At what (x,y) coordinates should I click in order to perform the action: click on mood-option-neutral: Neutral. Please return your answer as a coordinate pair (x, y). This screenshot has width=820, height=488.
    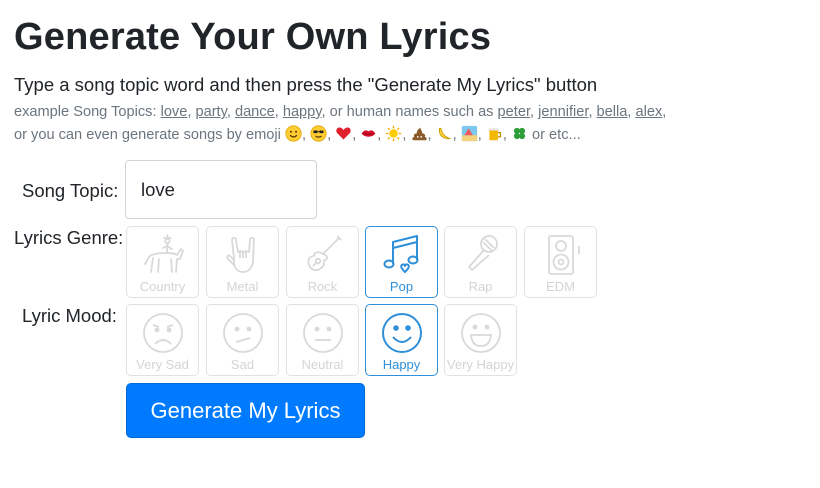
    Looking at the image, I should click on (322, 340).